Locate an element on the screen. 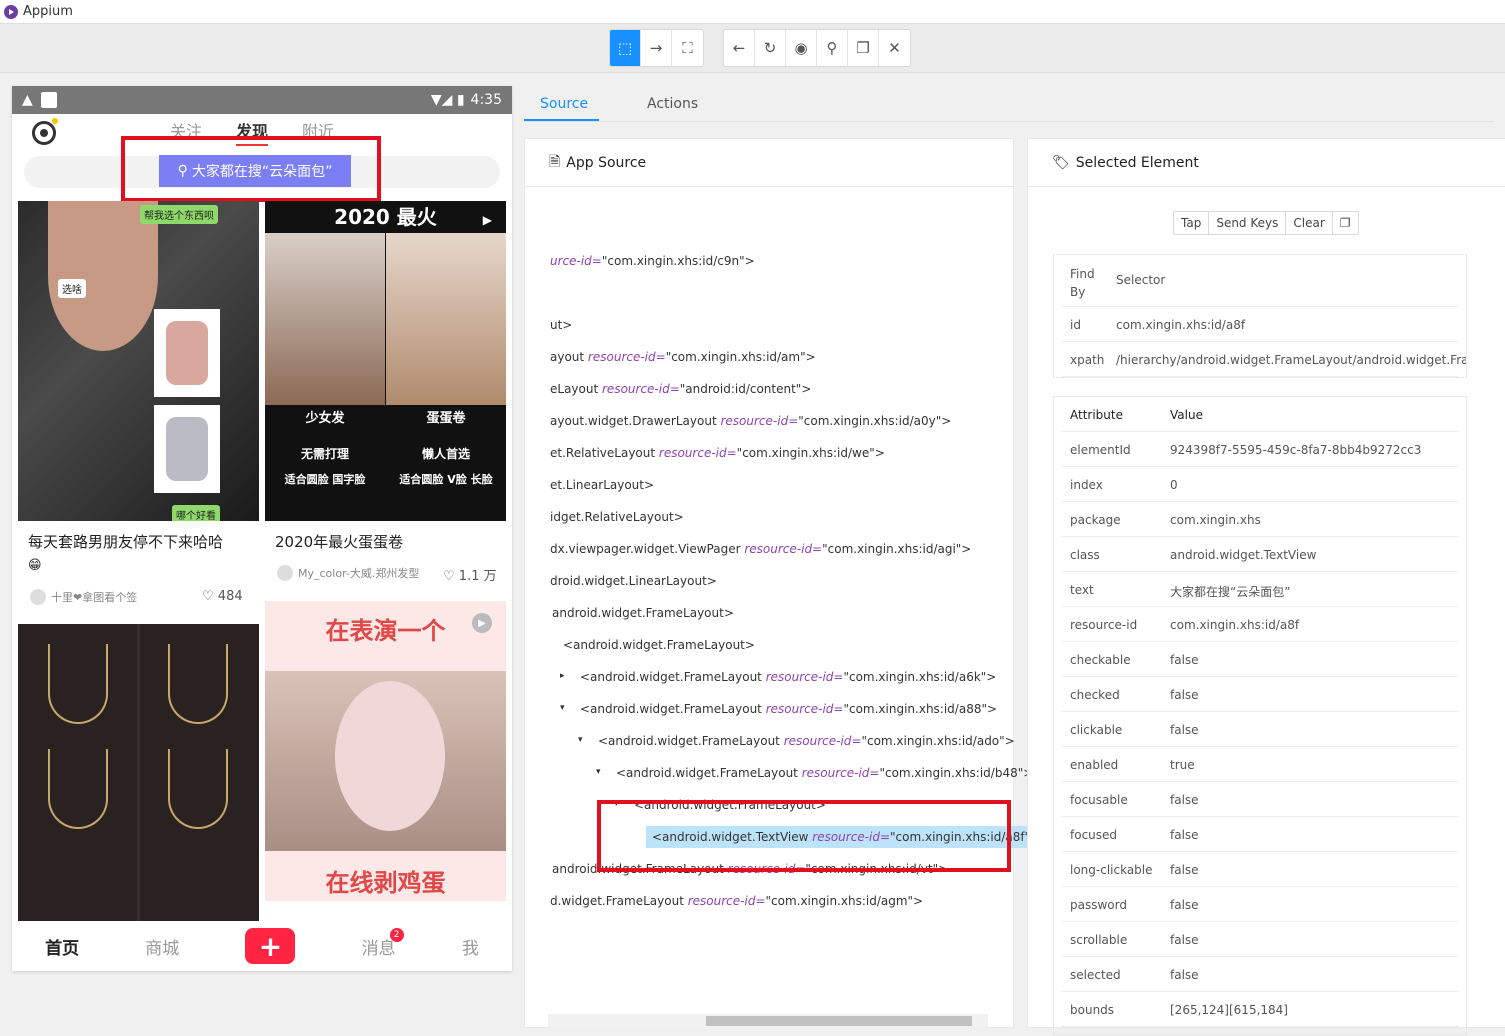  card-image: 在表演一个 ▶ 在线剥鸡蛋 is located at coordinates (385, 751).